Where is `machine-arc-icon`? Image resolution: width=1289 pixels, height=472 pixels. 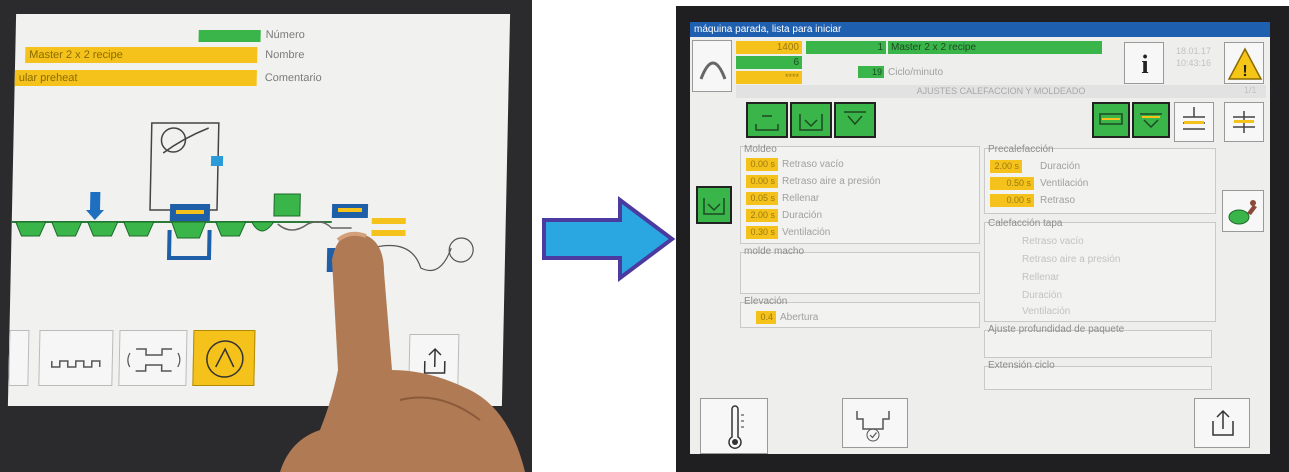
machine-arc-icon is located at coordinates (713, 70).